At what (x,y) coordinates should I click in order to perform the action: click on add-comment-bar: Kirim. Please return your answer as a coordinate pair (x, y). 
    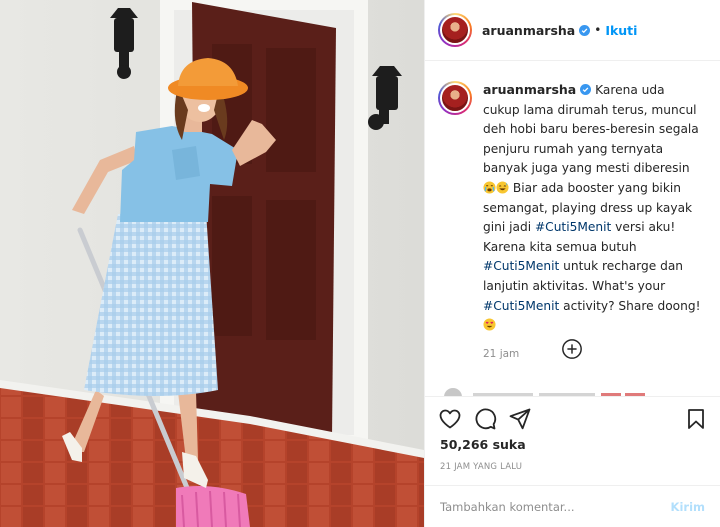
    Looking at the image, I should click on (572, 506).